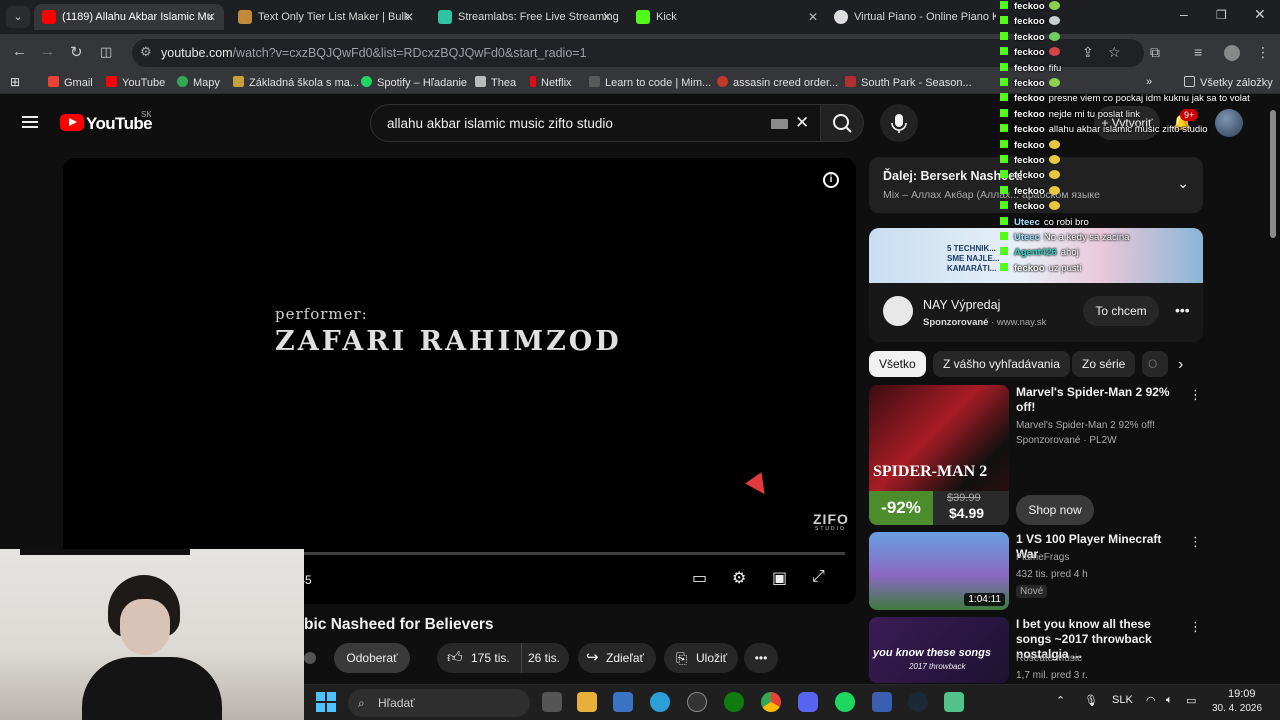  I want to click on file-explorer-icon, so click(587, 702).